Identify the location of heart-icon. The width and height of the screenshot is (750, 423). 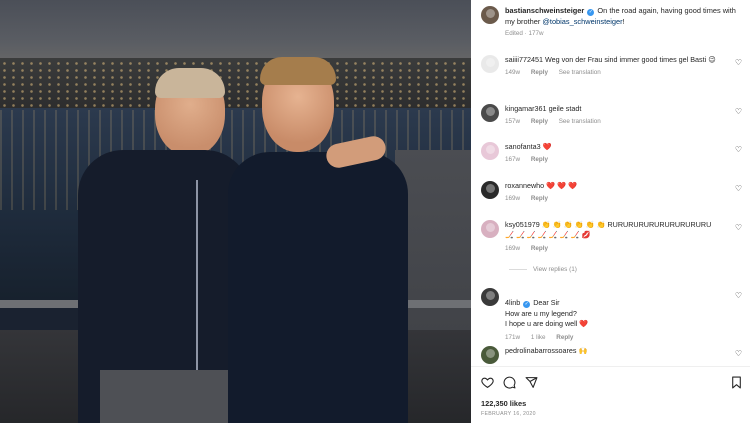
(487, 382).